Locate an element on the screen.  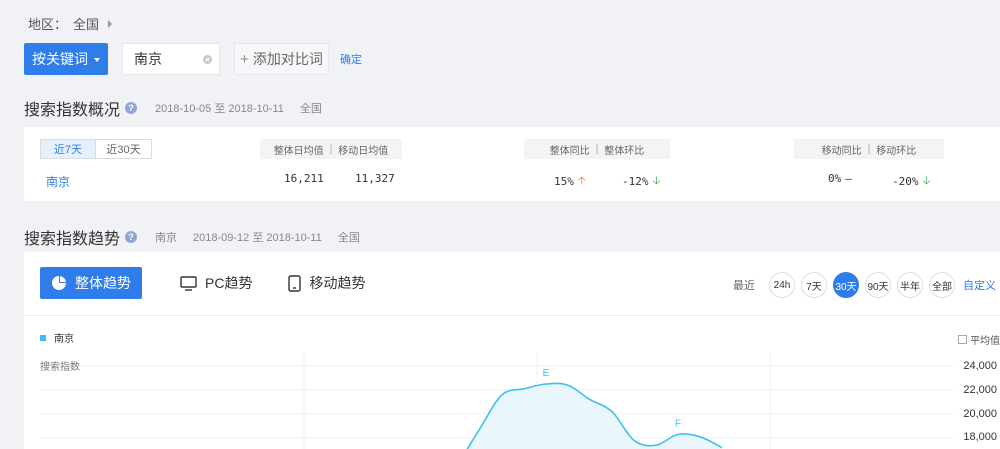
trend-meta: 南京 2018-09-12 至 2018-10-11 全国 is located at coordinates (257, 237).